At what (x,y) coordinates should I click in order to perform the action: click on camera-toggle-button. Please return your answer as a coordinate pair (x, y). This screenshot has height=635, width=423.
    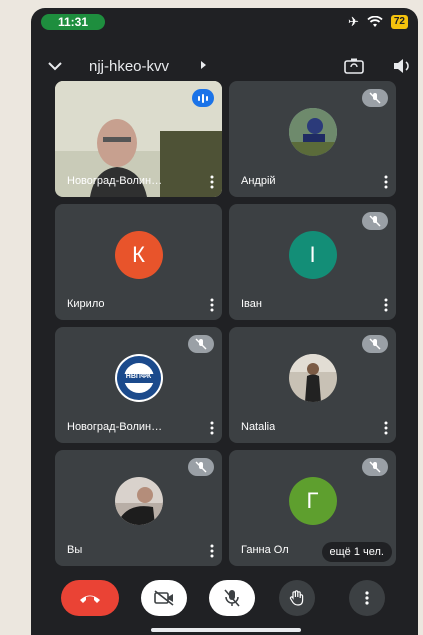
    Looking at the image, I should click on (164, 598).